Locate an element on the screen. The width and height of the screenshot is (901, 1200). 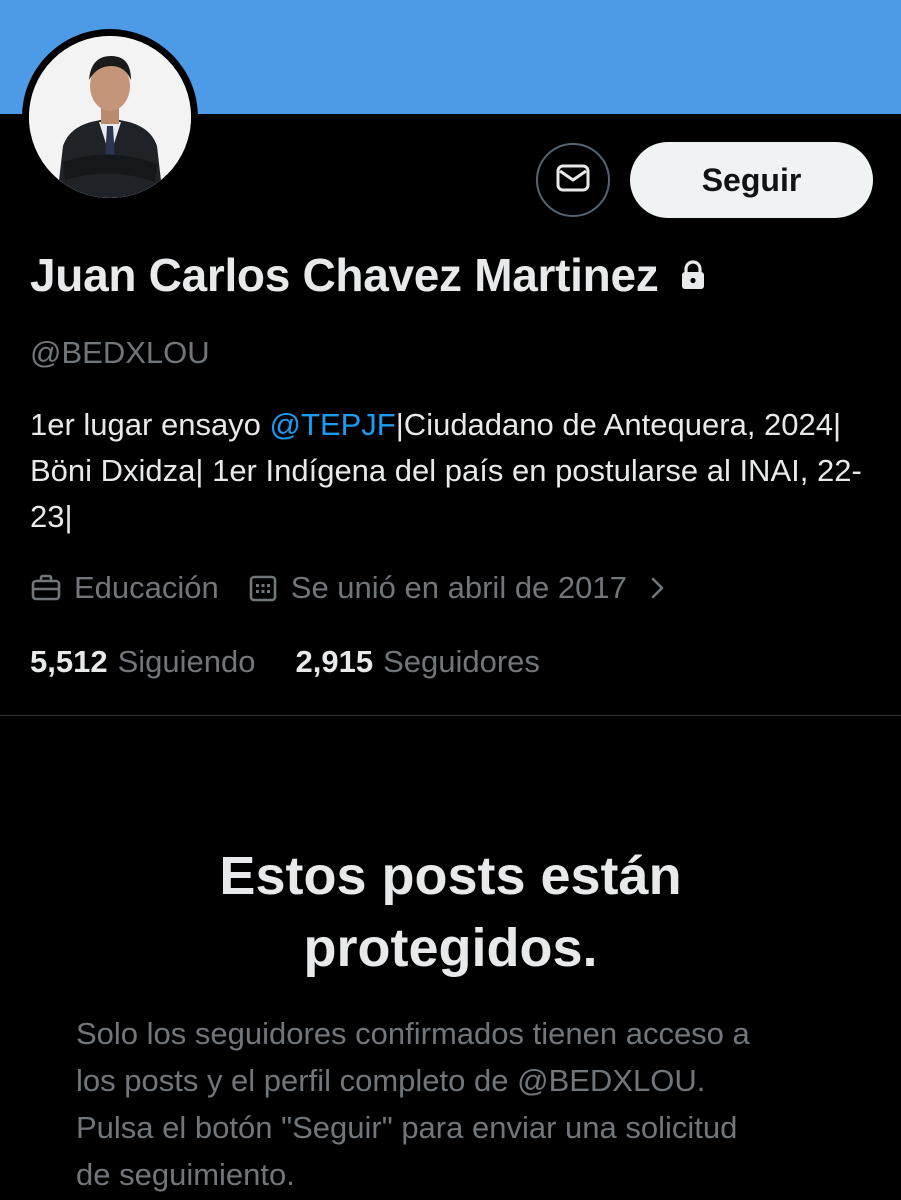
category-label: Educación is located at coordinates (146, 587).